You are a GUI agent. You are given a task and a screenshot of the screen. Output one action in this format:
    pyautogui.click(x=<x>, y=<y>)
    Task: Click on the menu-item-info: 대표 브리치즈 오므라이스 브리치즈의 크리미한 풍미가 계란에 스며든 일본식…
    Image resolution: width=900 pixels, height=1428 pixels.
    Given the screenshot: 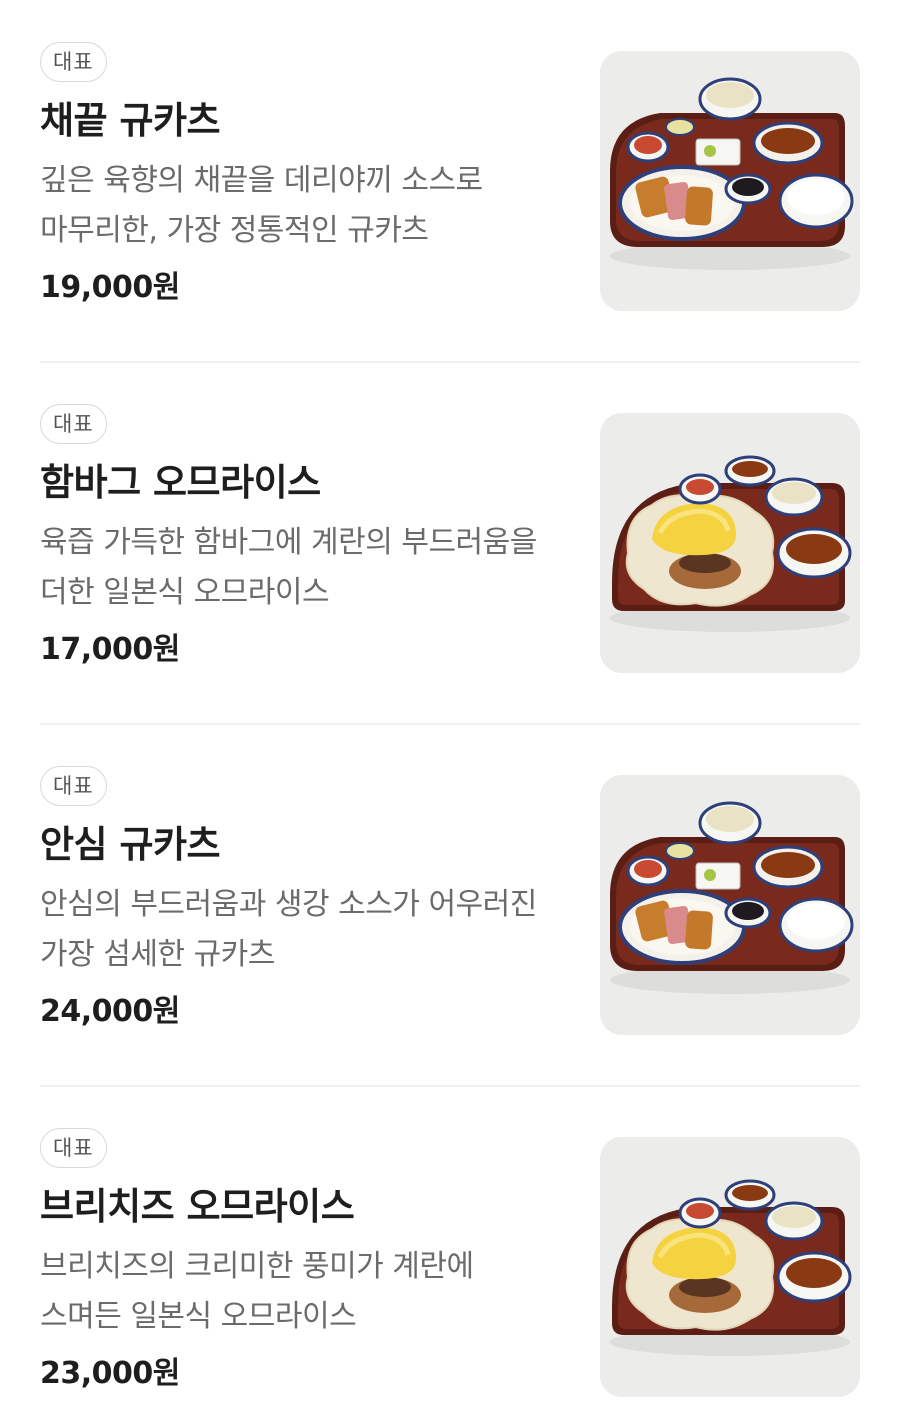 What is the action you would take?
    pyautogui.click(x=310, y=1261)
    